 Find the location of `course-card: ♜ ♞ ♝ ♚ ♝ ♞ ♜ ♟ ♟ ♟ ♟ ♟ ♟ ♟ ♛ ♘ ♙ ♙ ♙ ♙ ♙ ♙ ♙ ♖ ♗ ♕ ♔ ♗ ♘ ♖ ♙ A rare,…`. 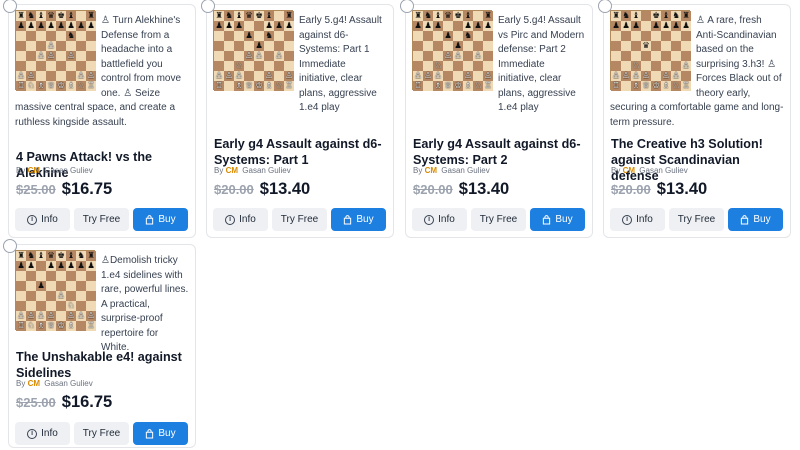

course-card: ♜ ♞ ♝ ♚ ♝ ♞ ♜ ♟ ♟ ♟ ♟ ♟ ♟ ♟ ♛ ♘ ♙ ♙ ♙ ♙ ♙ ♙ ♙ ♖ ♗ ♕ ♔ ♗ ♘ ♖ ♙ A rare,… is located at coordinates (694, 119).